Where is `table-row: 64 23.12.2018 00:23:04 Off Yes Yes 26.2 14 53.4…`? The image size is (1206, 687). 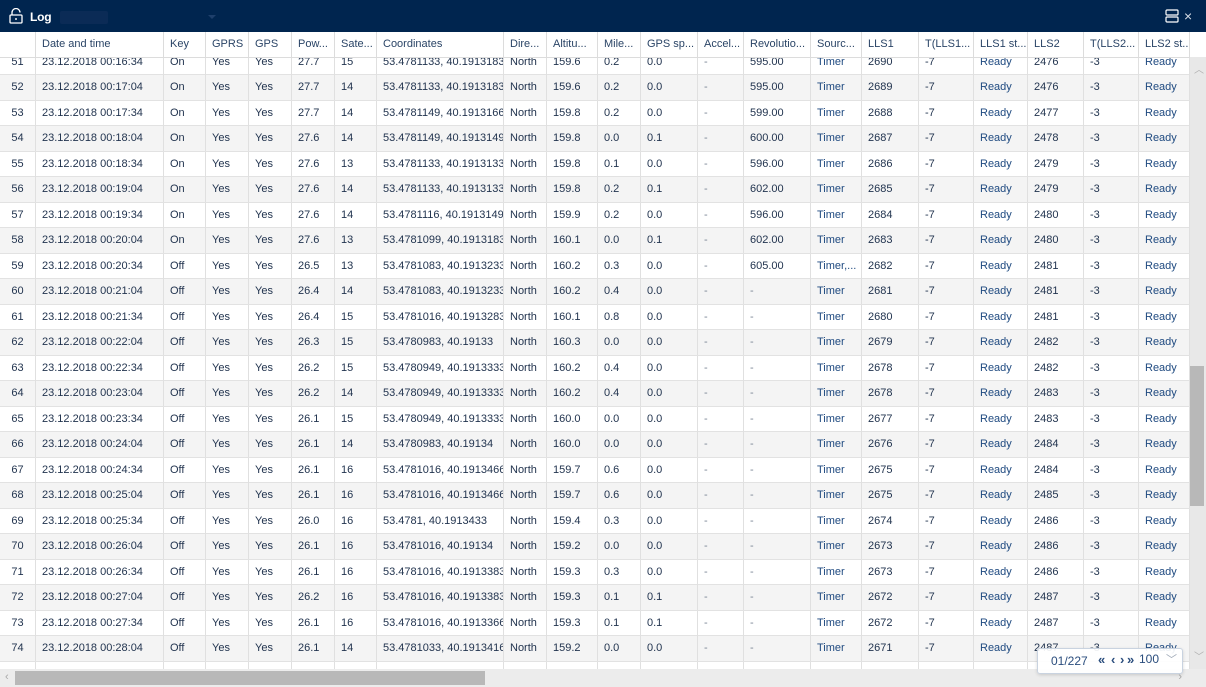
table-row: 64 23.12.2018 00:23:04 Off Yes Yes 26.2 14 53.4… is located at coordinates (595, 394).